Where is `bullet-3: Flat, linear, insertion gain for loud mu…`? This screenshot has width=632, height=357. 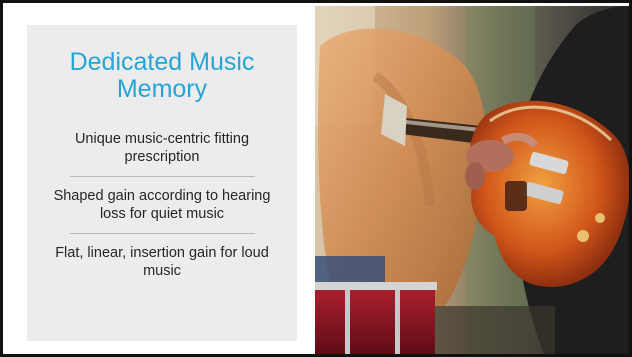 bullet-3: Flat, linear, insertion gain for loud mu… is located at coordinates (162, 262).